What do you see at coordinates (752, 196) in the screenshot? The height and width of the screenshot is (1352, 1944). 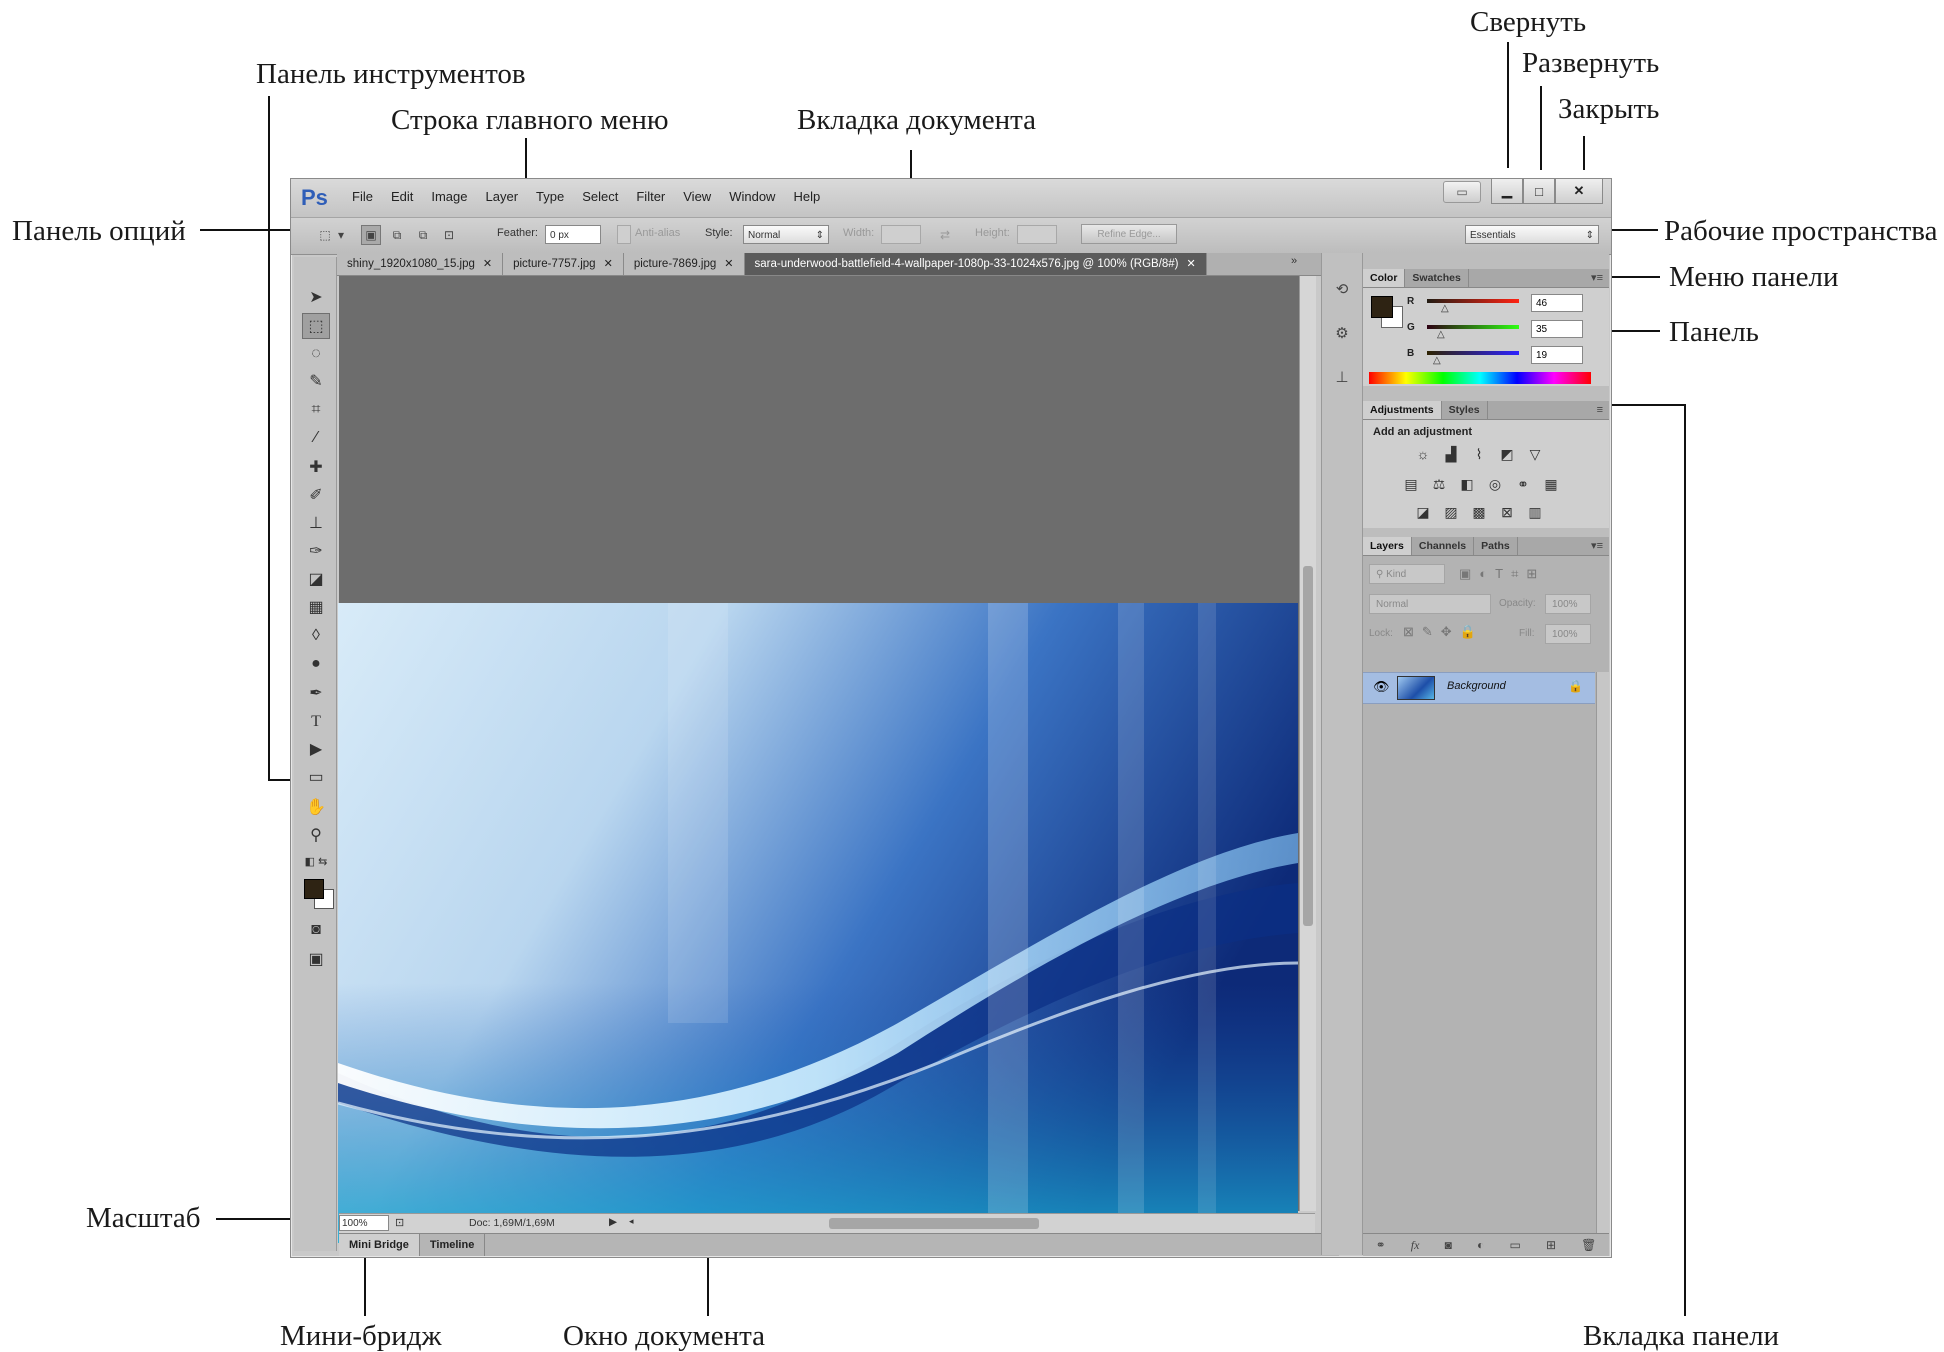 I see `menu-window: Window` at bounding box center [752, 196].